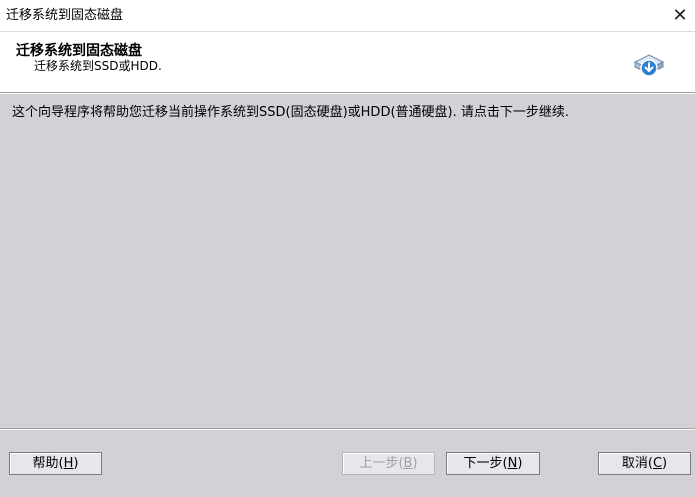 Image resolution: width=695 pixels, height=497 pixels. I want to click on disk-migrate-icon, so click(649, 65).